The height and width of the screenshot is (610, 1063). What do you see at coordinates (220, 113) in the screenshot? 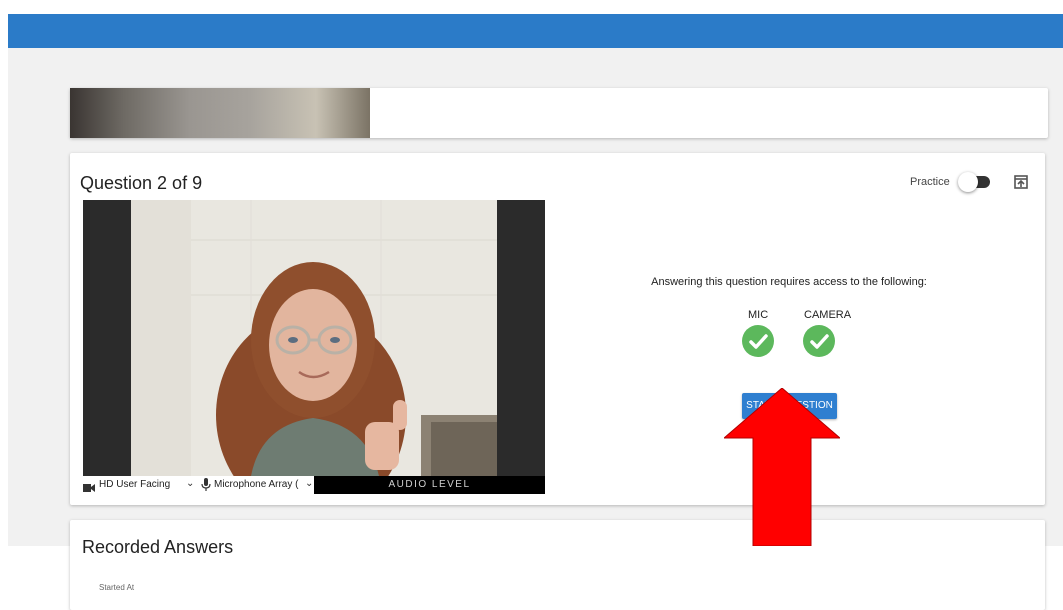
I see `previous-video-thumbnail` at bounding box center [220, 113].